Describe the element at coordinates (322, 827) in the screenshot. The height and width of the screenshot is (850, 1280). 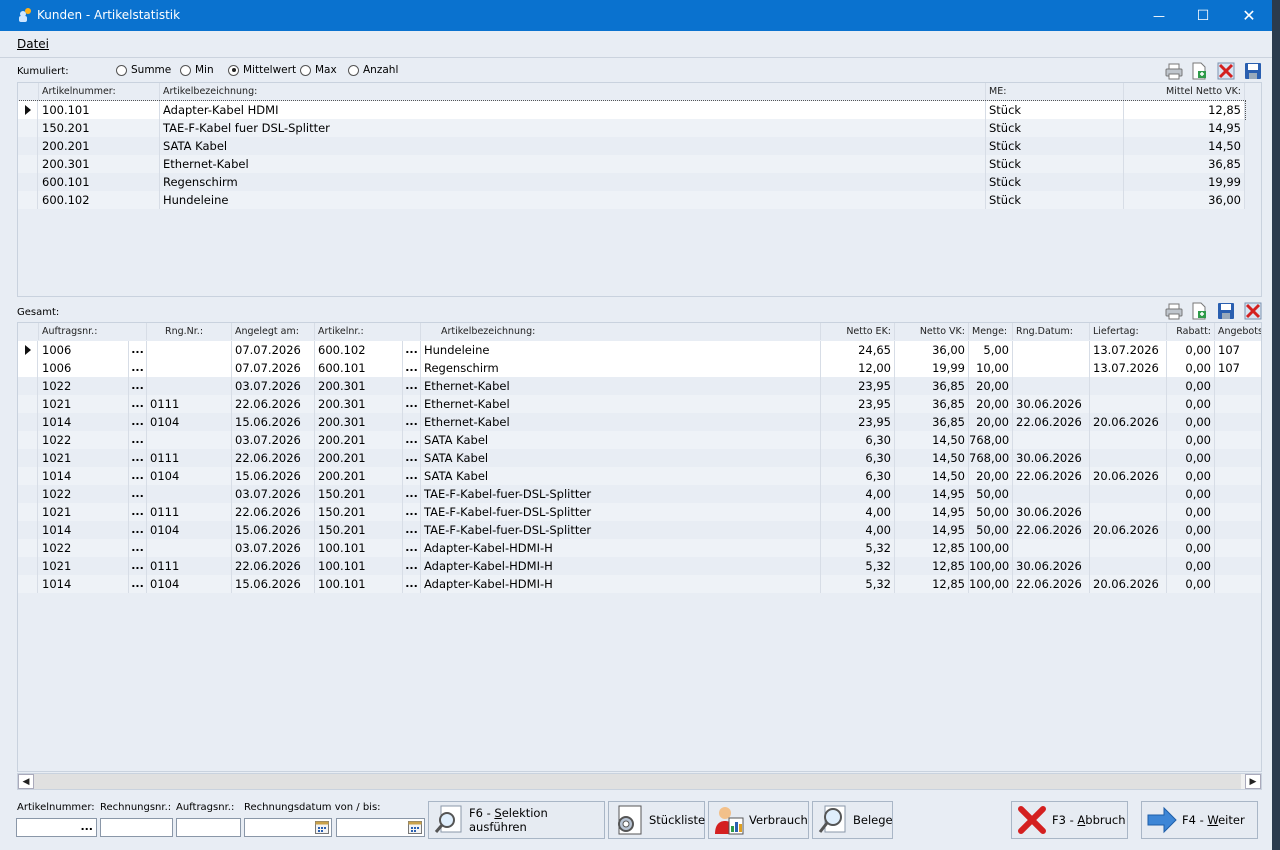
I see `calendar-icon` at that location.